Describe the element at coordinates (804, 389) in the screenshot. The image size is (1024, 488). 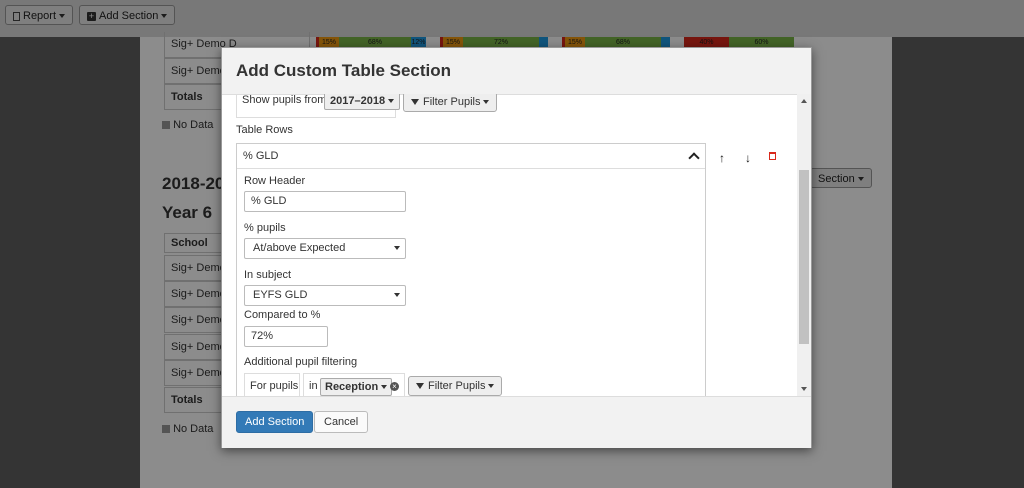
I see `scroll-down-icon` at that location.